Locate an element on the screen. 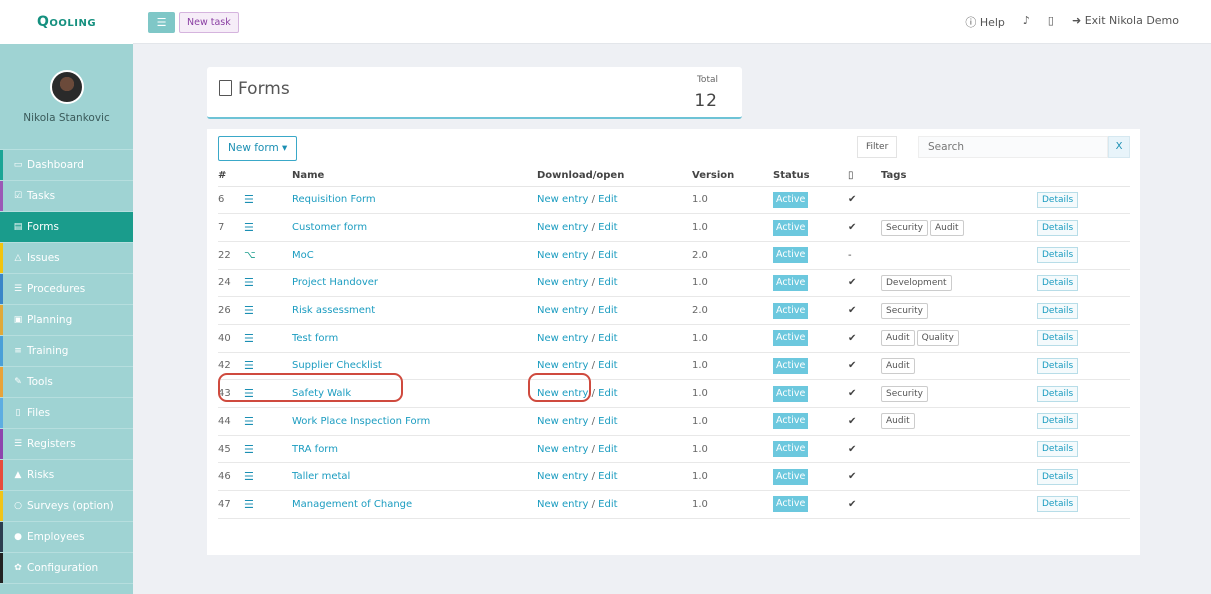 This screenshot has width=1211, height=594. col-id-header: # is located at coordinates (231, 176).